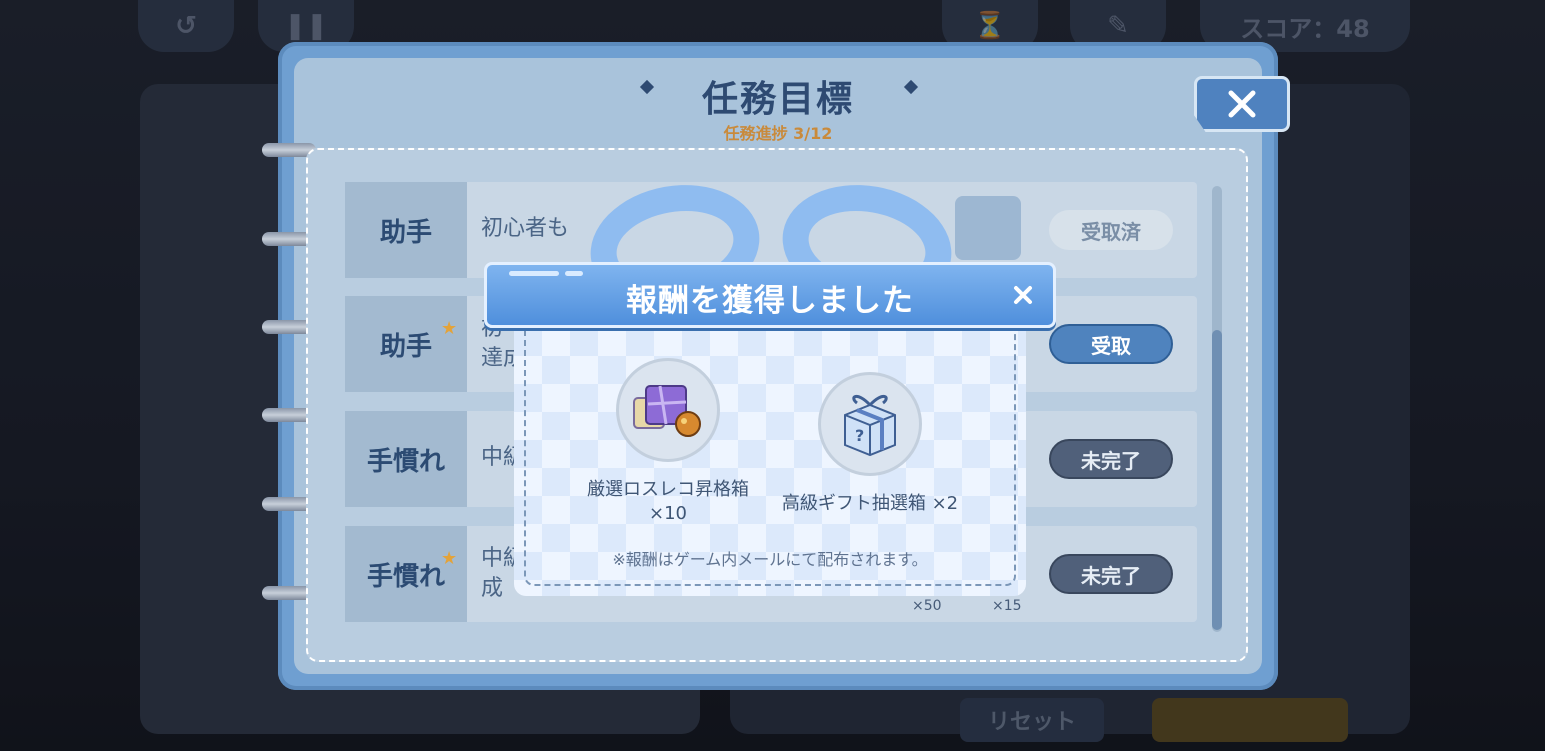 Image resolution: width=1545 pixels, height=751 pixels. I want to click on reward-quantity: ×15, so click(1007, 606).